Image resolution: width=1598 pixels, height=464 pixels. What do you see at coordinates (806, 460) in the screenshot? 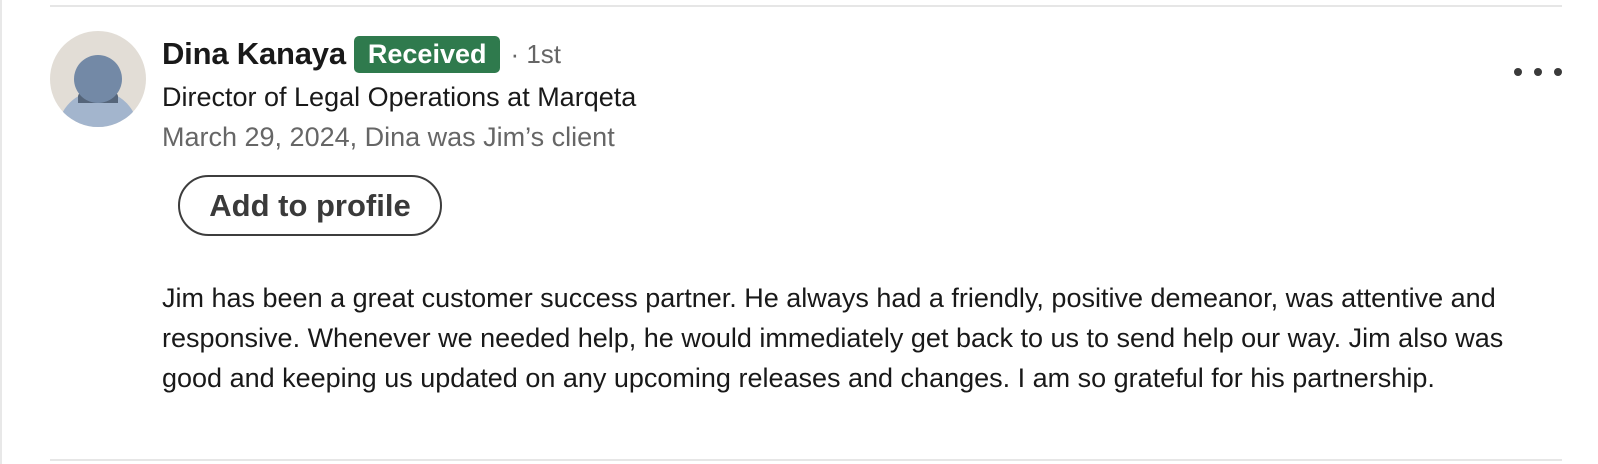
I see `bottom-divider` at bounding box center [806, 460].